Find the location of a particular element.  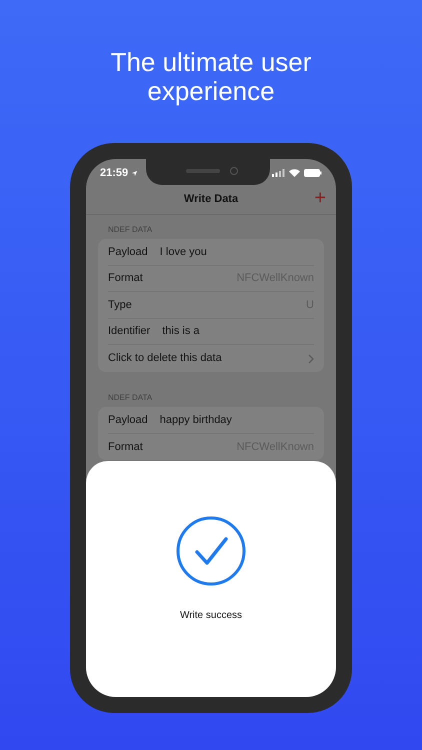

chevron-icon is located at coordinates (311, 359).